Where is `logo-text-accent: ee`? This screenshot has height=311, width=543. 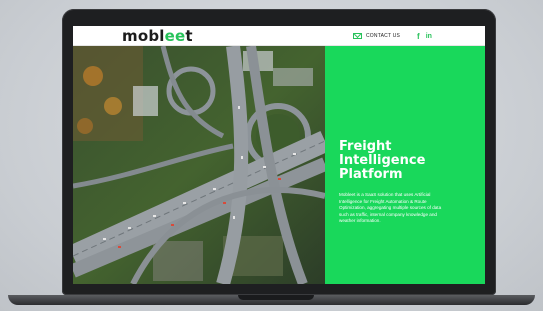
logo-text-accent: ee is located at coordinates (175, 36).